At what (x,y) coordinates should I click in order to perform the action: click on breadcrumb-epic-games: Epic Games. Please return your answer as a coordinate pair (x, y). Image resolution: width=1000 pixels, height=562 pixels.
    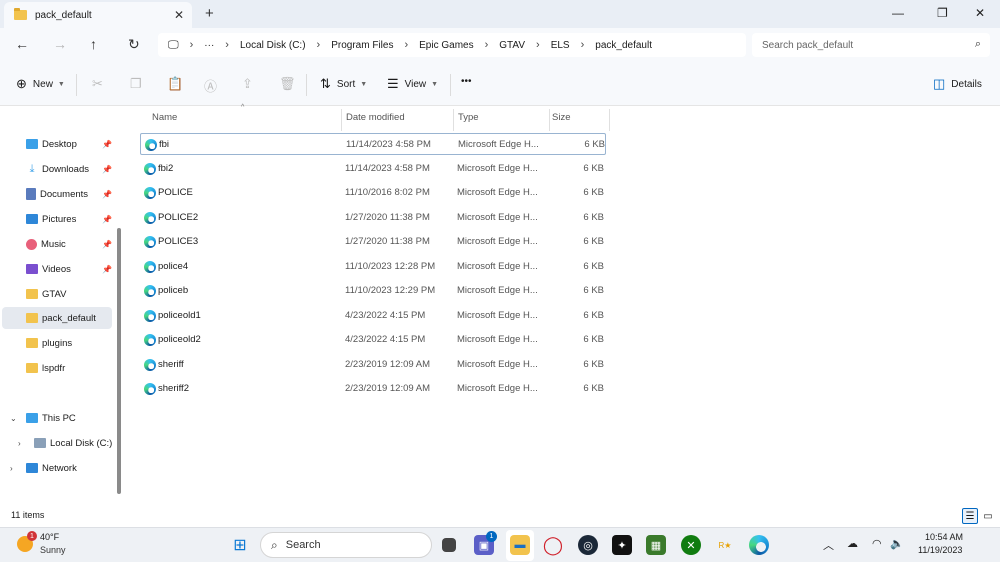
    Looking at the image, I should click on (446, 45).